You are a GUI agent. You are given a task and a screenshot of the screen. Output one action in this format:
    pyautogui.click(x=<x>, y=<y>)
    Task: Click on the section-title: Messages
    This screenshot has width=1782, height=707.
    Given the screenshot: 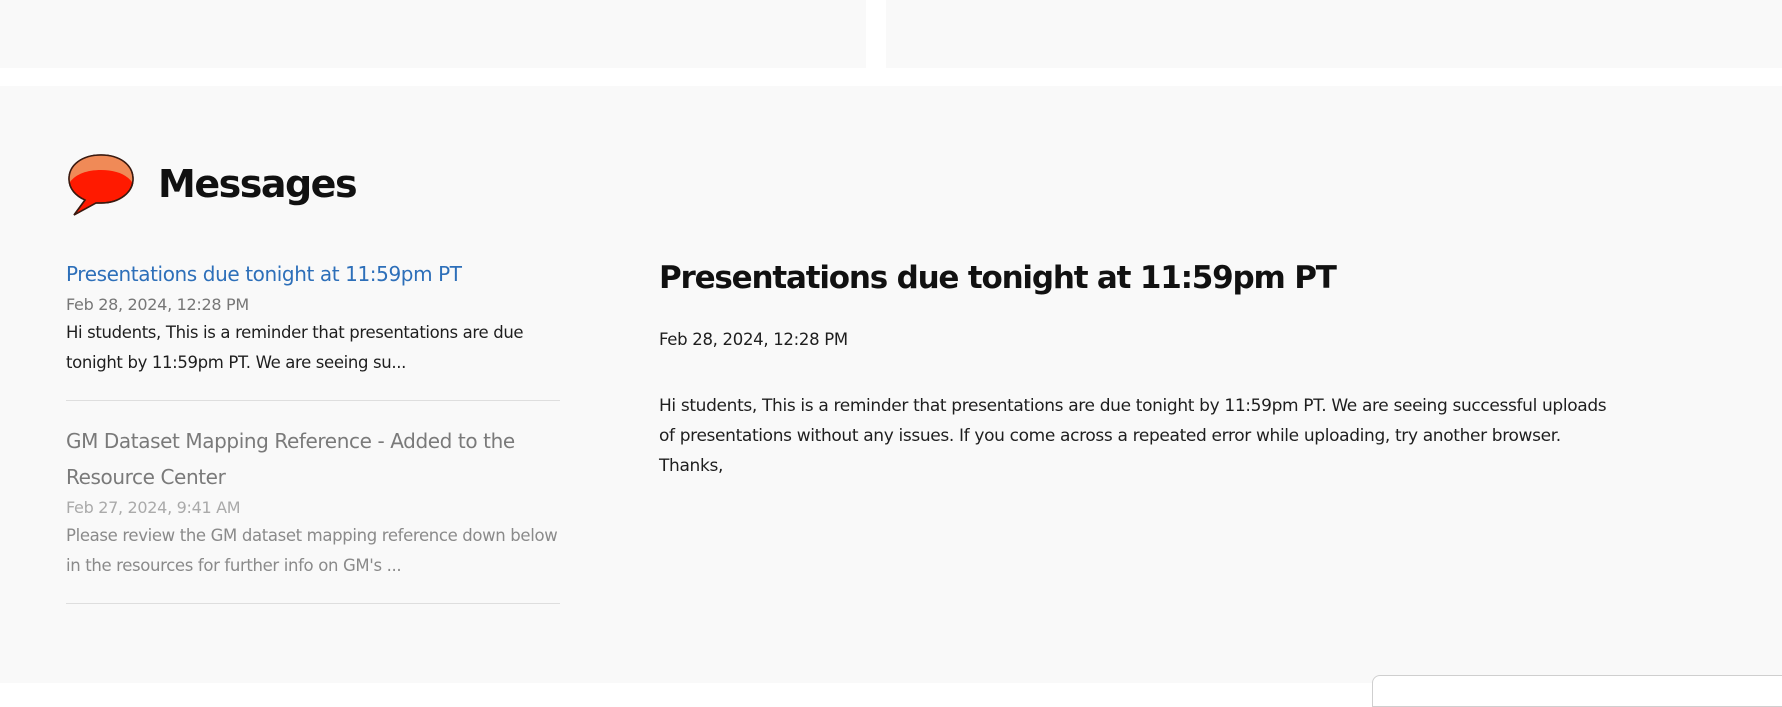 What is the action you would take?
    pyautogui.click(x=258, y=184)
    